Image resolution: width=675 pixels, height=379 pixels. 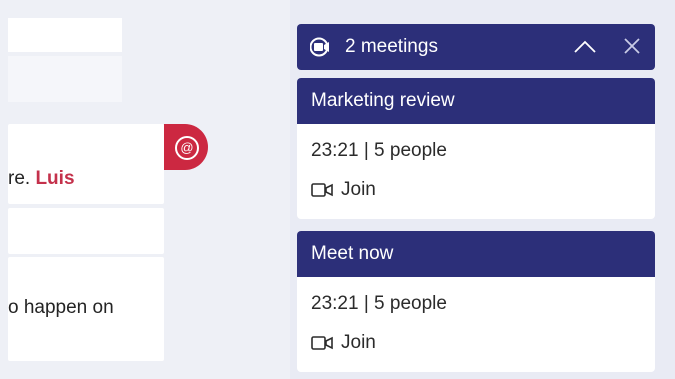 I want to click on chat-message-text: re. Luis, so click(x=41, y=179).